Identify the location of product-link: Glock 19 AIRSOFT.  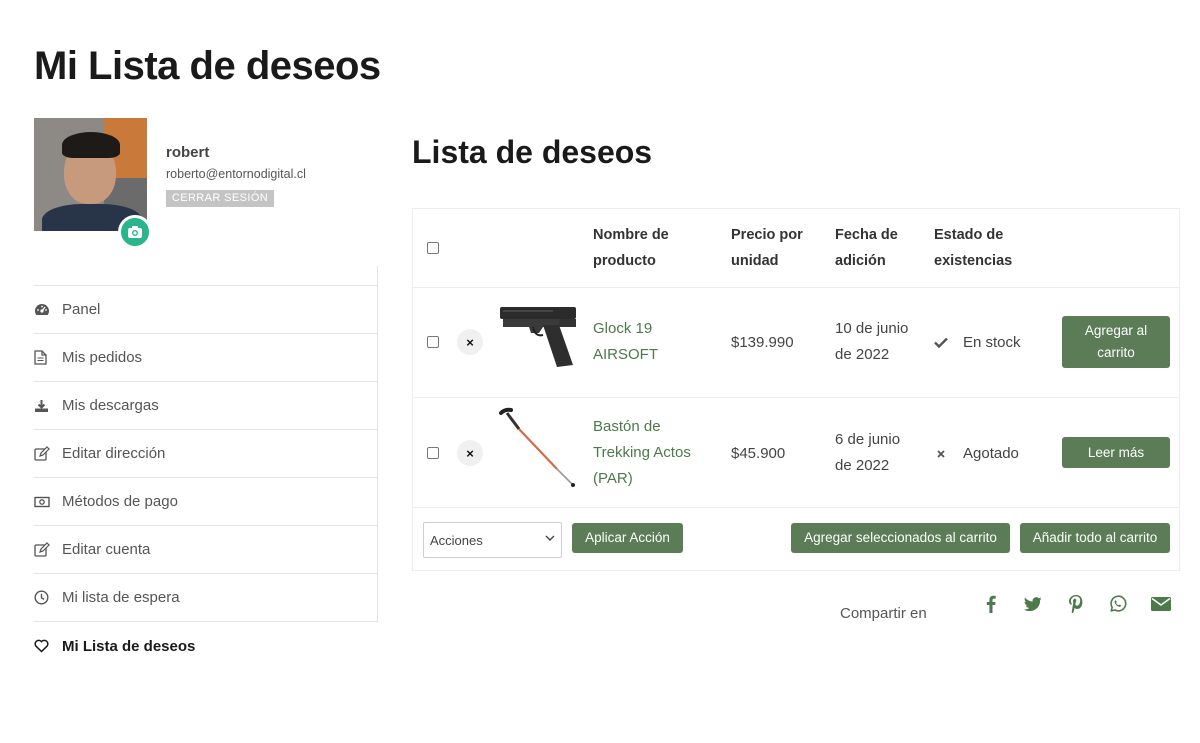
(625, 342).